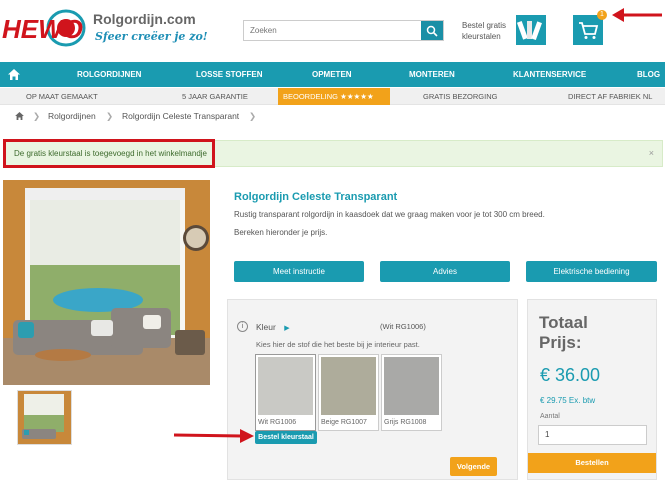  I want to click on product-thumbnail, so click(44, 417).